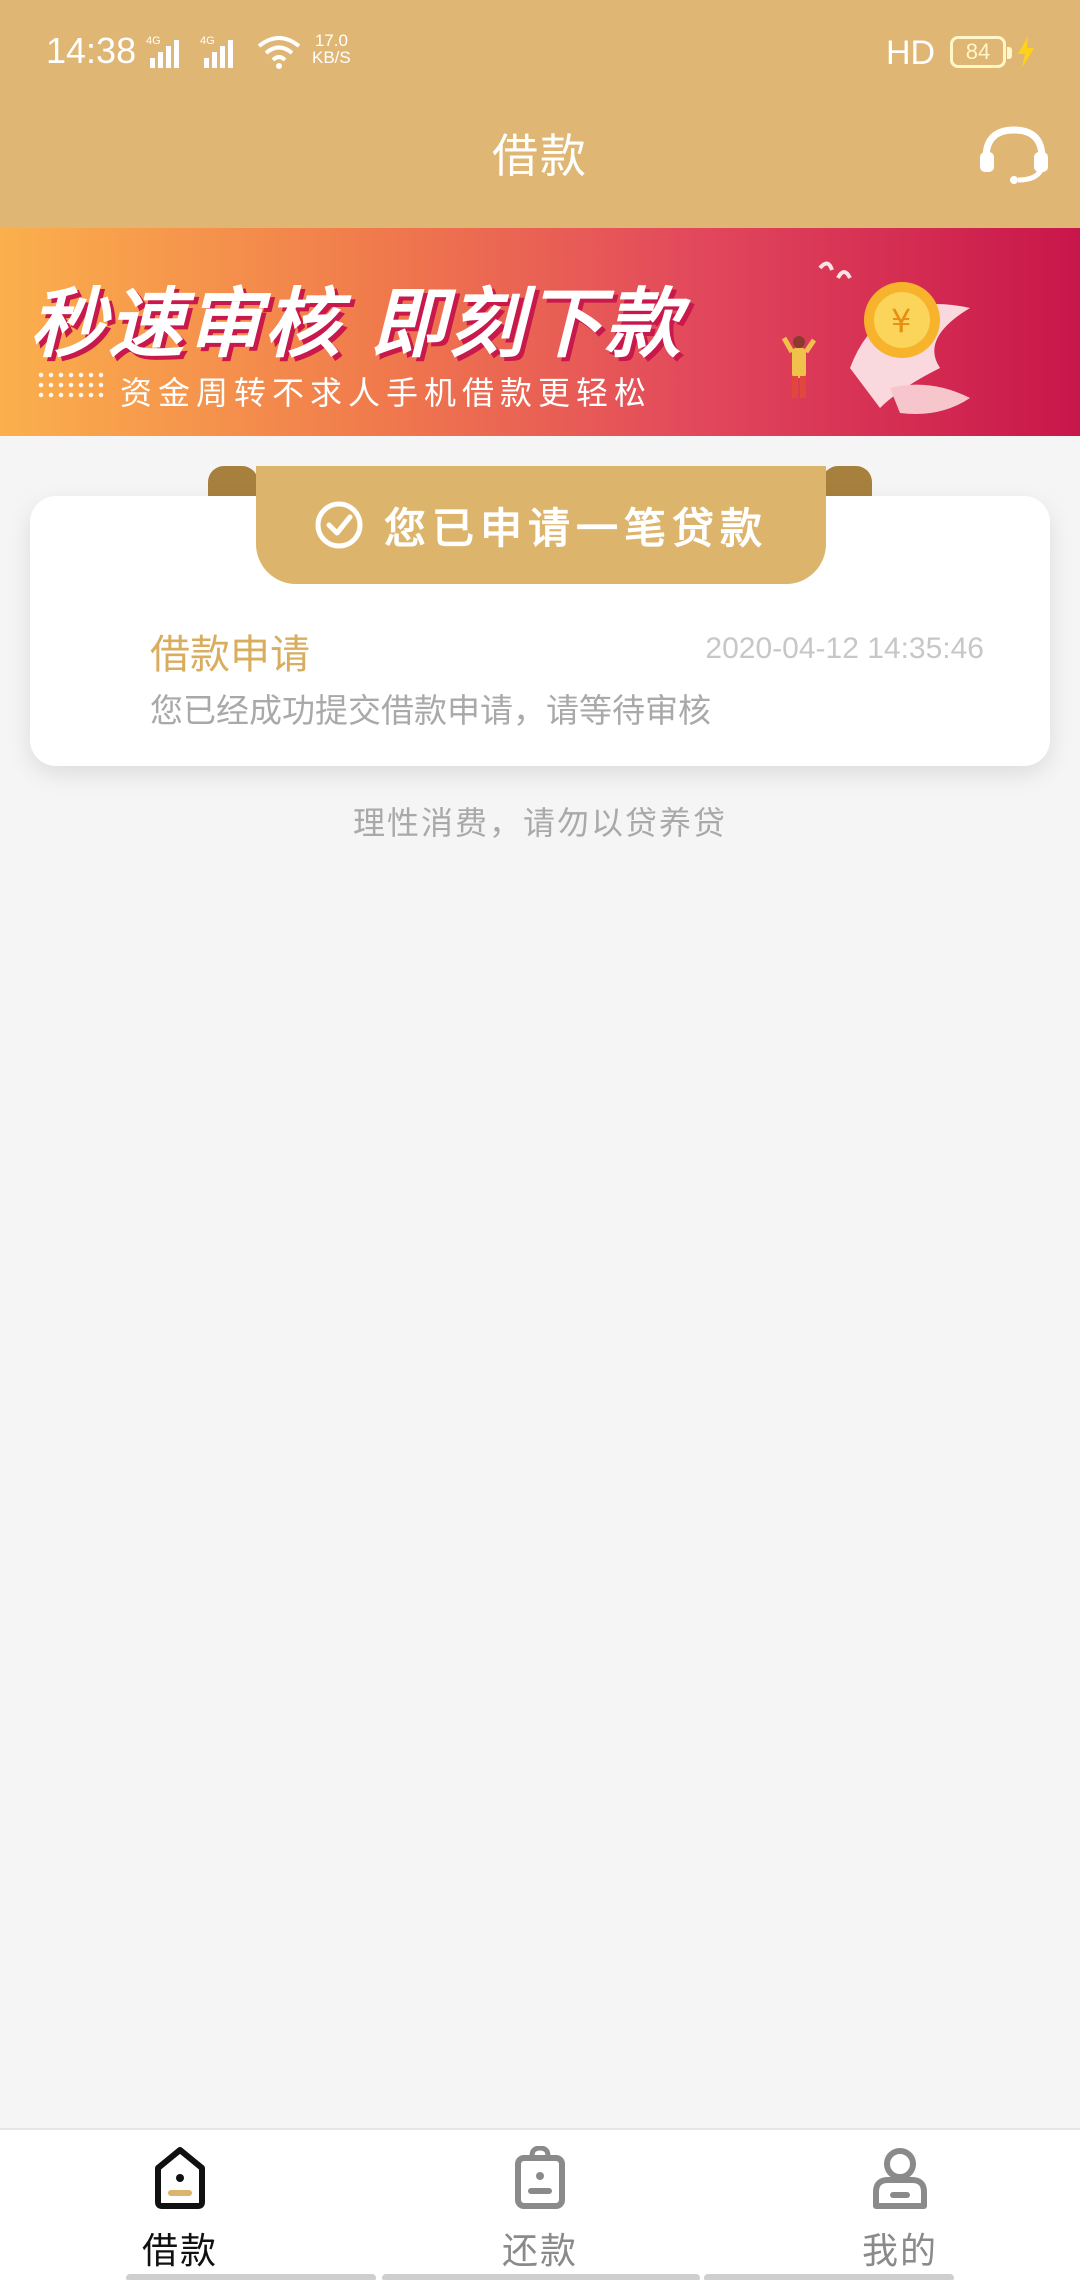 The image size is (1080, 2280). I want to click on tab-repay: 还款, so click(540, 2205).